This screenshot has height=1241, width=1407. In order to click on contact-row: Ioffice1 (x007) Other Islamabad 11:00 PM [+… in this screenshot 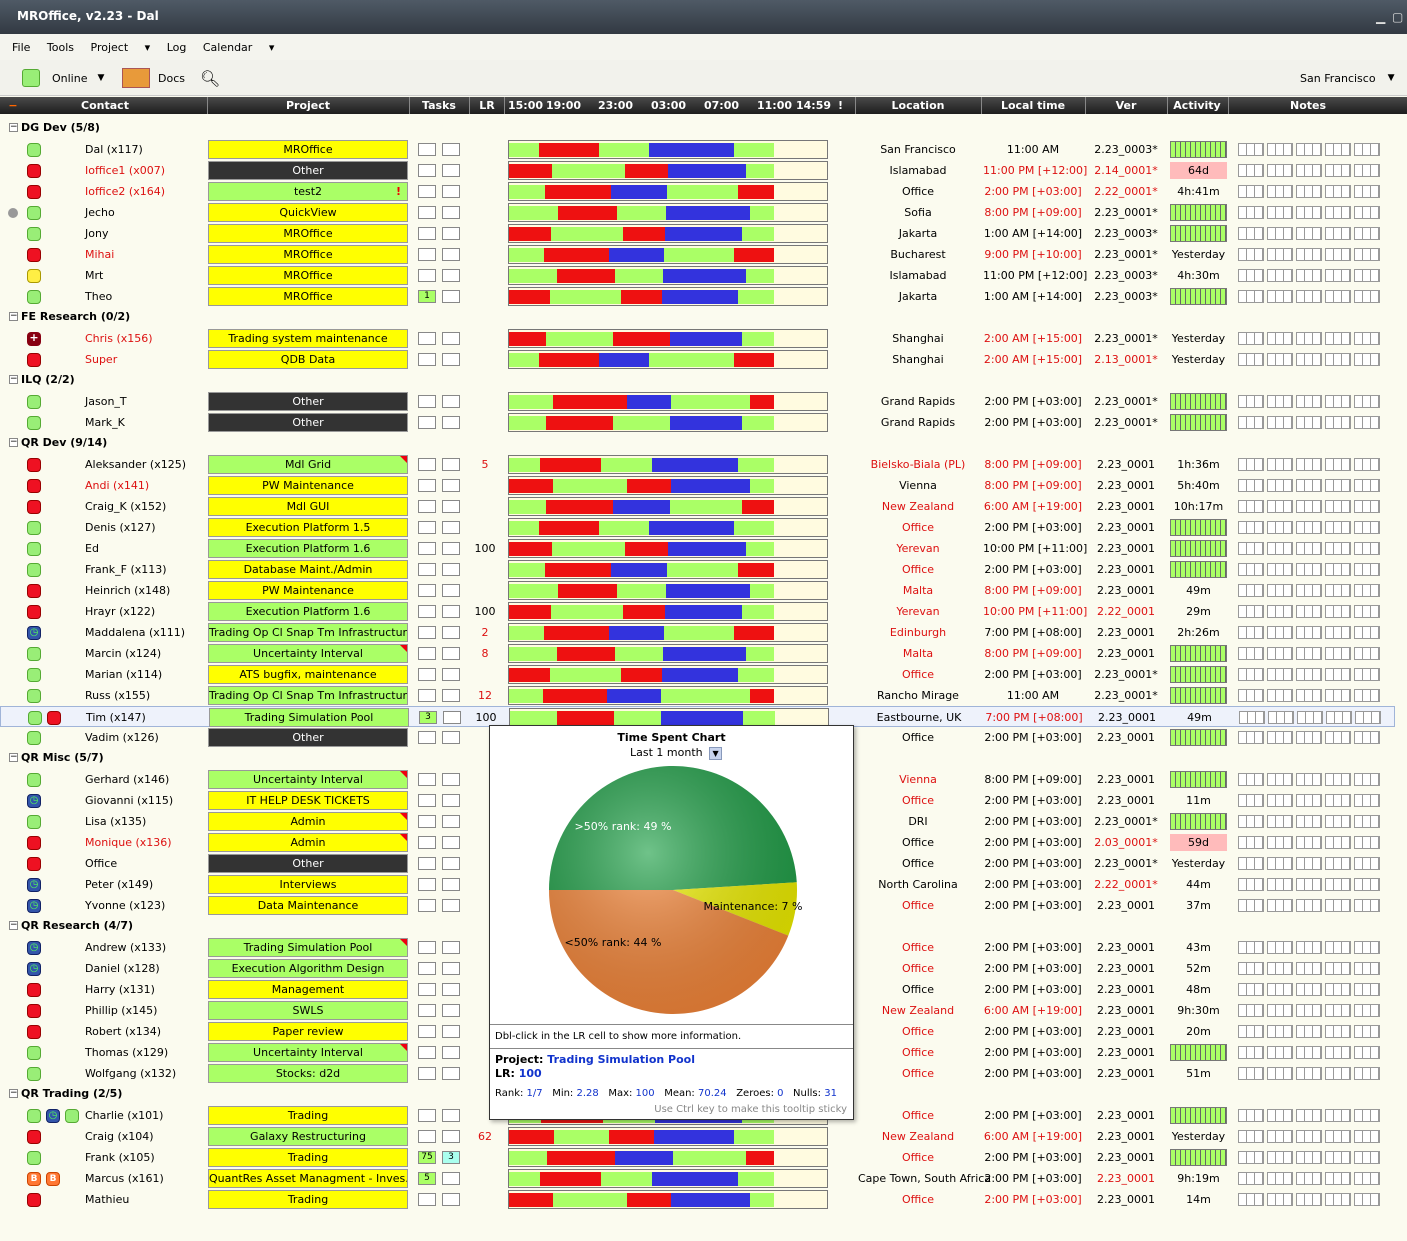, I will do `click(697, 170)`.